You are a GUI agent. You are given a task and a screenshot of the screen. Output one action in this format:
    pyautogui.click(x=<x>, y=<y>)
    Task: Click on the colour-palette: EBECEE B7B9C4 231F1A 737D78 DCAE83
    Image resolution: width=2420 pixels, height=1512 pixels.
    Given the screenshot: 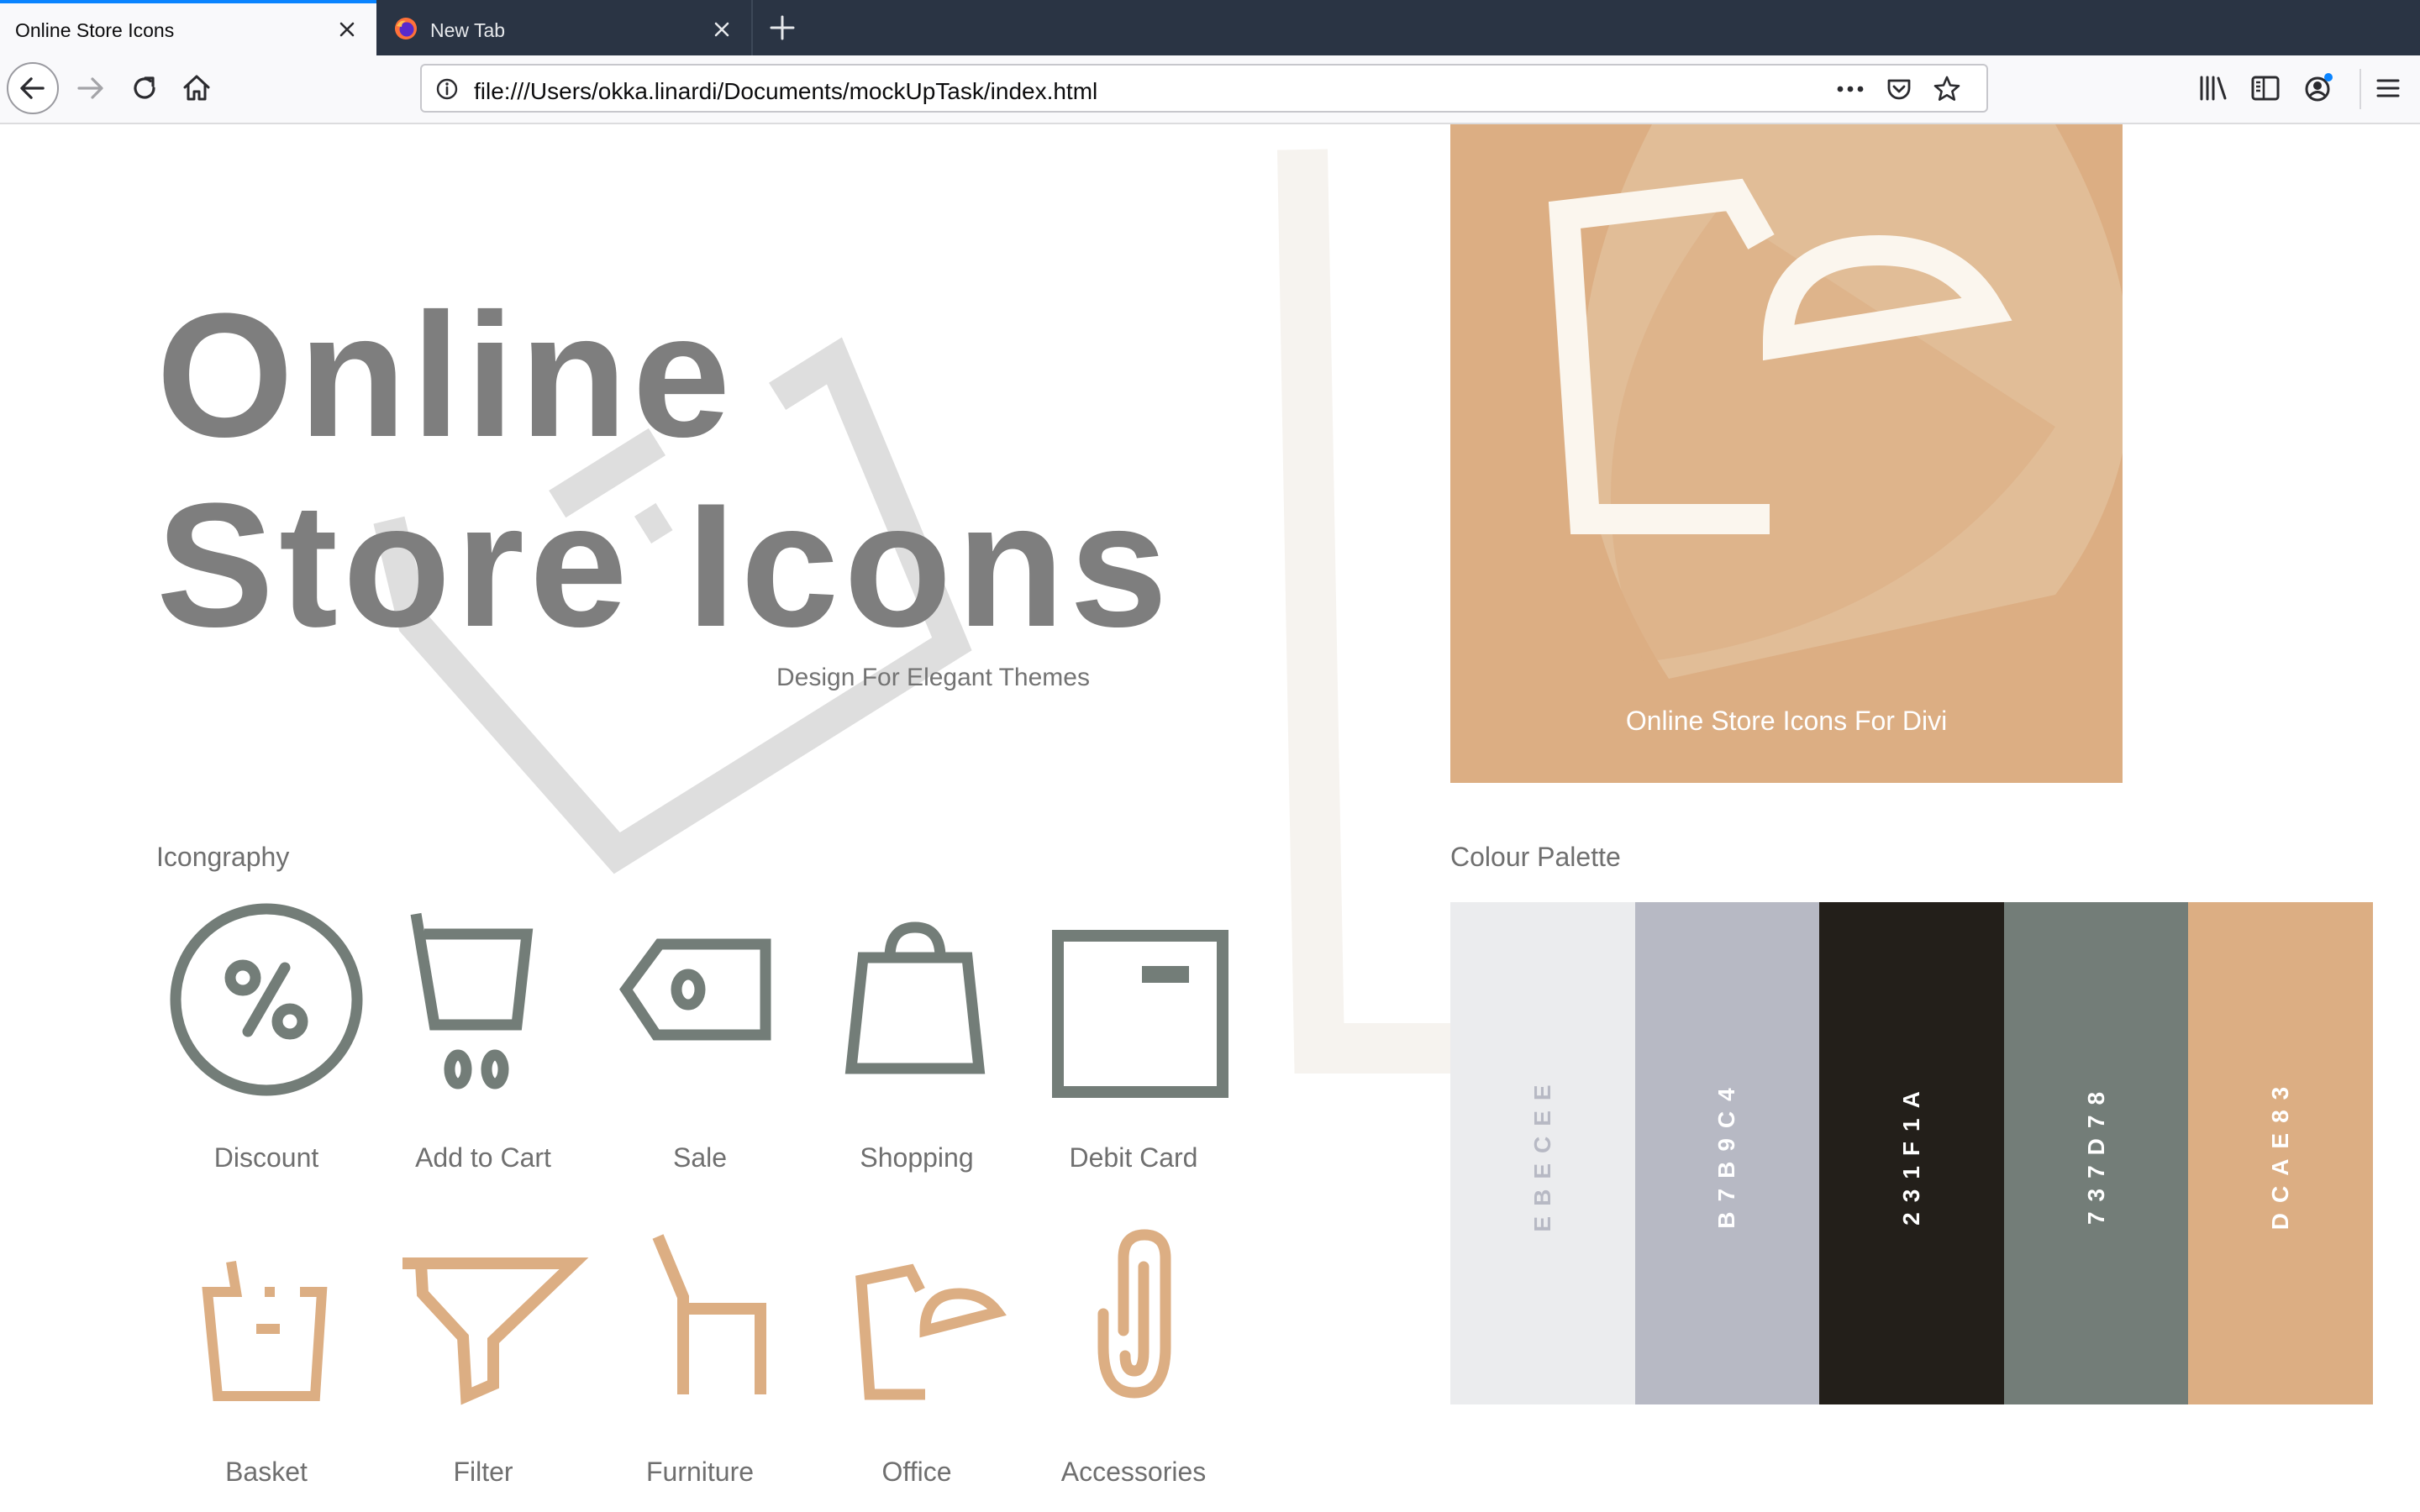 What is the action you would take?
    pyautogui.click(x=1912, y=1153)
    